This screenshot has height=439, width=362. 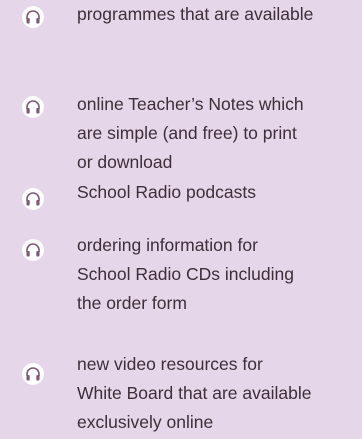 What do you see at coordinates (185, 274) in the screenshot?
I see `list-item-text-line: School Radio CDs including` at bounding box center [185, 274].